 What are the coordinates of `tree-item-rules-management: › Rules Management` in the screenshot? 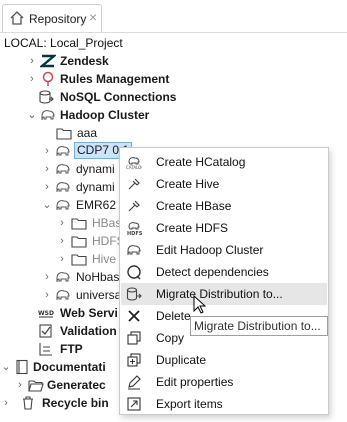 It's located at (173, 79).